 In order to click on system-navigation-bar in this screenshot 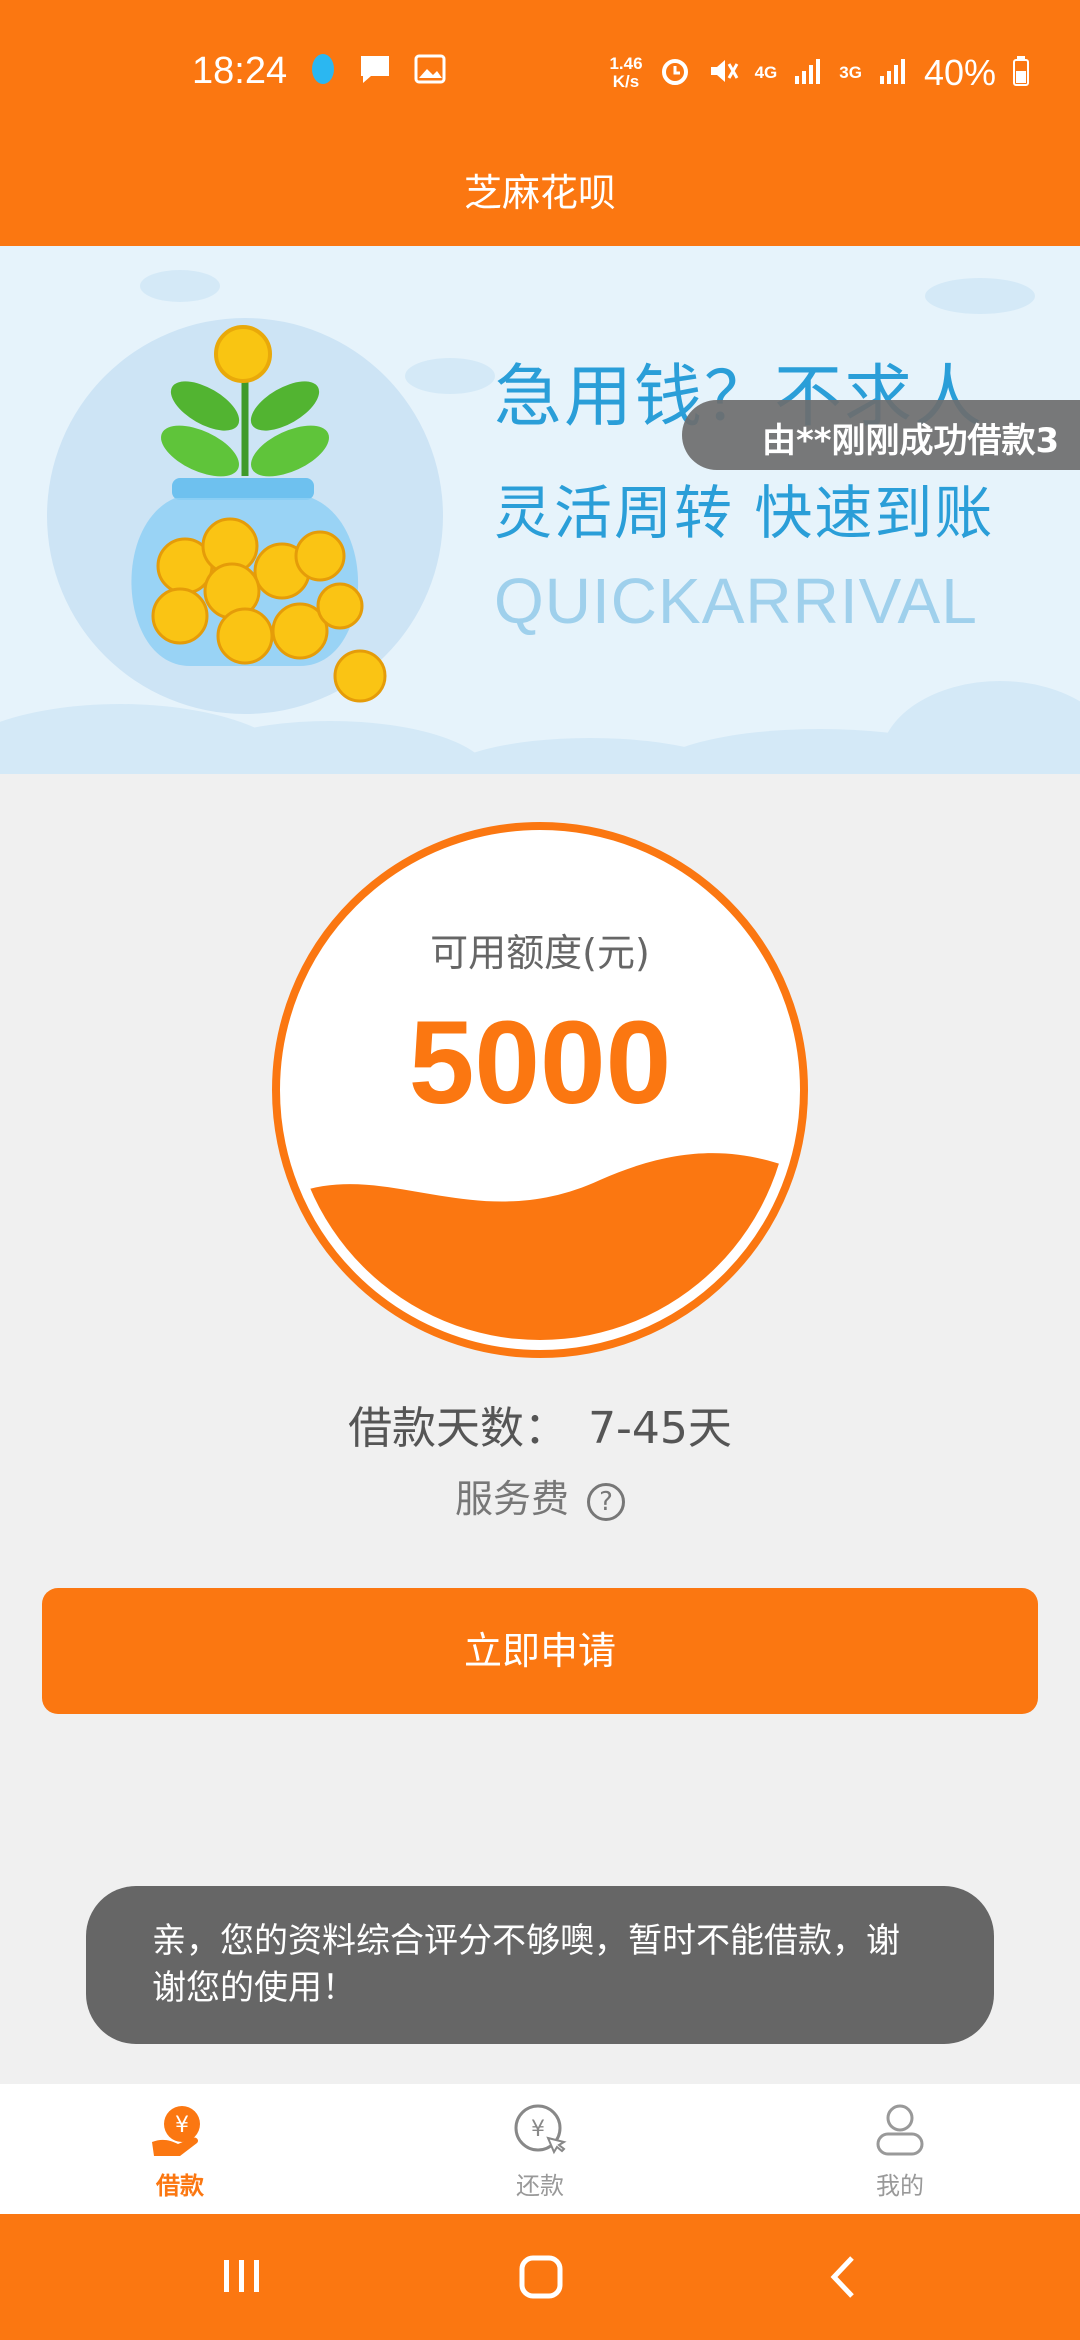, I will do `click(540, 2277)`.